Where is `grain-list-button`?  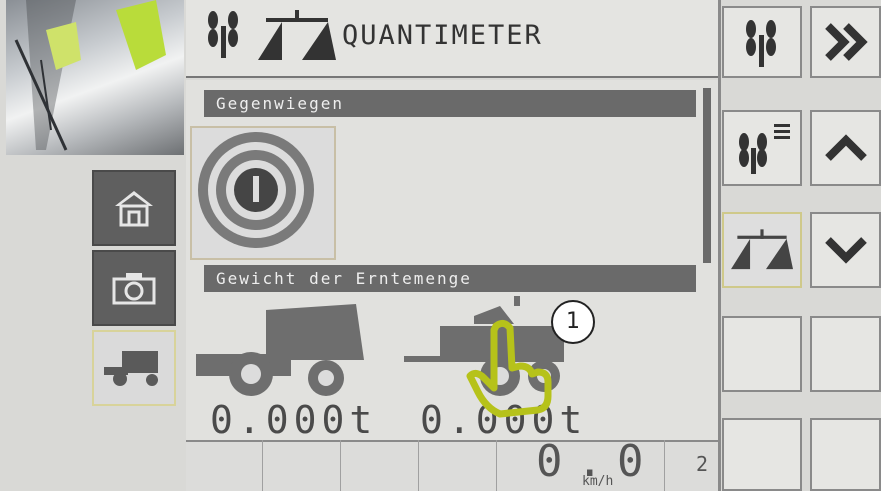 grain-list-button is located at coordinates (762, 148).